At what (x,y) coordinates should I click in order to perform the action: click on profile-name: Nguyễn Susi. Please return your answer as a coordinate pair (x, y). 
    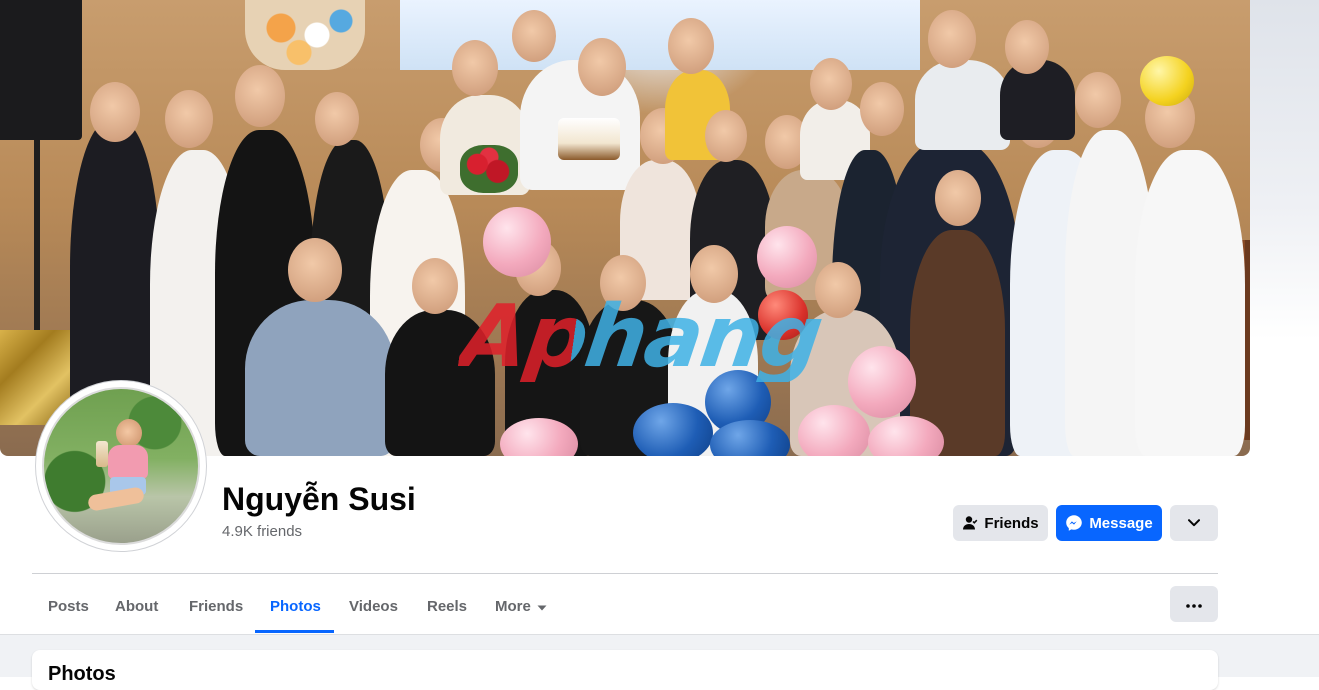
    Looking at the image, I should click on (319, 499).